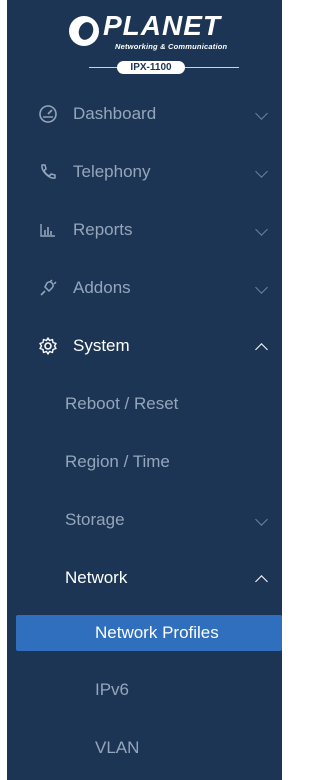 This screenshot has height=780, width=320. I want to click on sidebar-item-reports: Reports, so click(144, 230).